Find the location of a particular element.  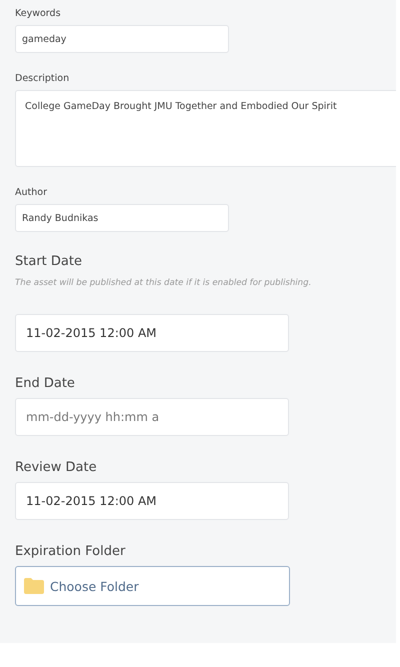

field-label: Description is located at coordinates (42, 78).